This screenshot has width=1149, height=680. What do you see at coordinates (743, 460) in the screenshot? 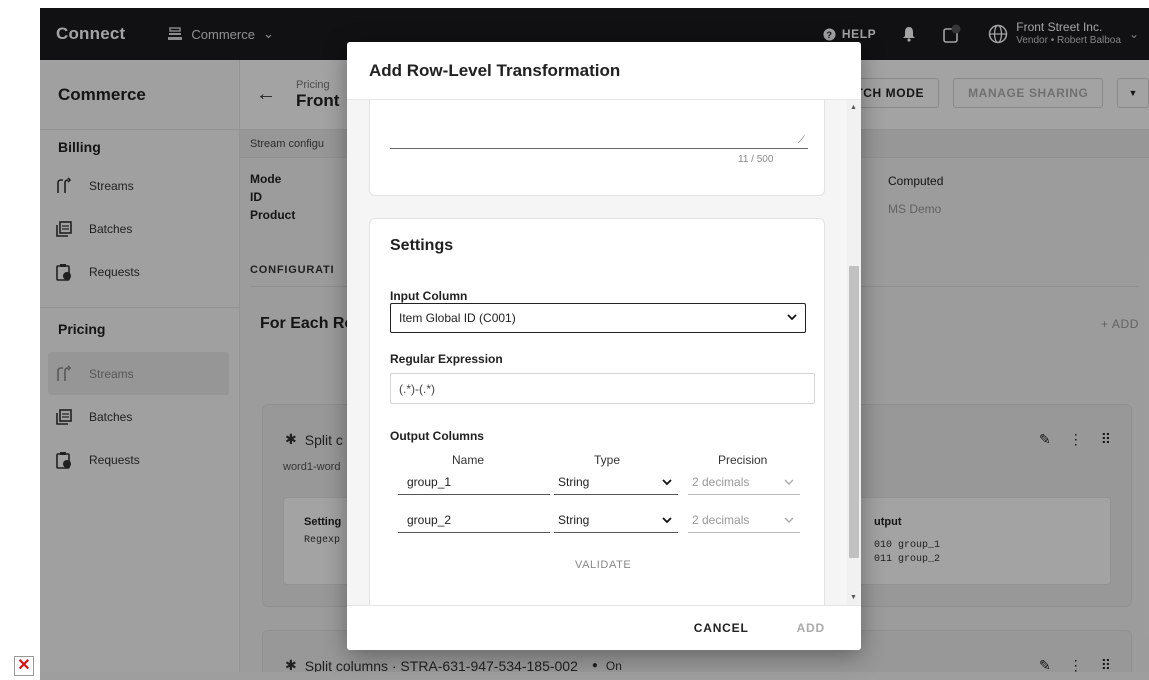
I see `column-header-precision: Precision` at bounding box center [743, 460].